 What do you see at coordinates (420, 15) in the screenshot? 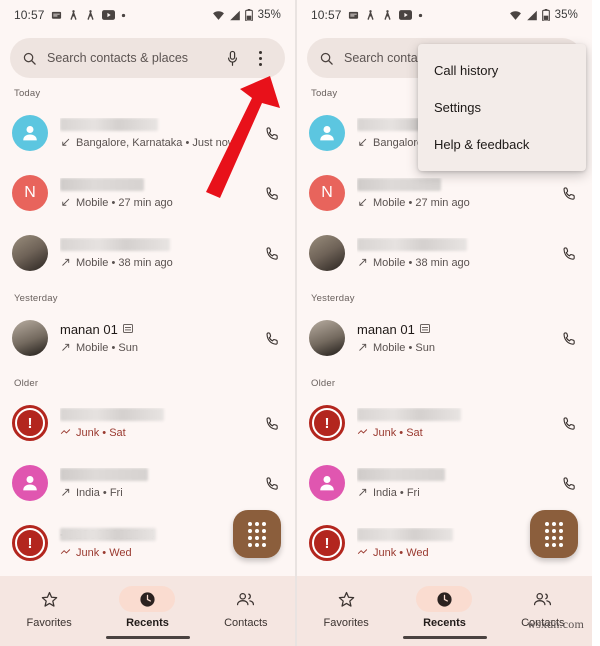
I see `dot-icon` at bounding box center [420, 15].